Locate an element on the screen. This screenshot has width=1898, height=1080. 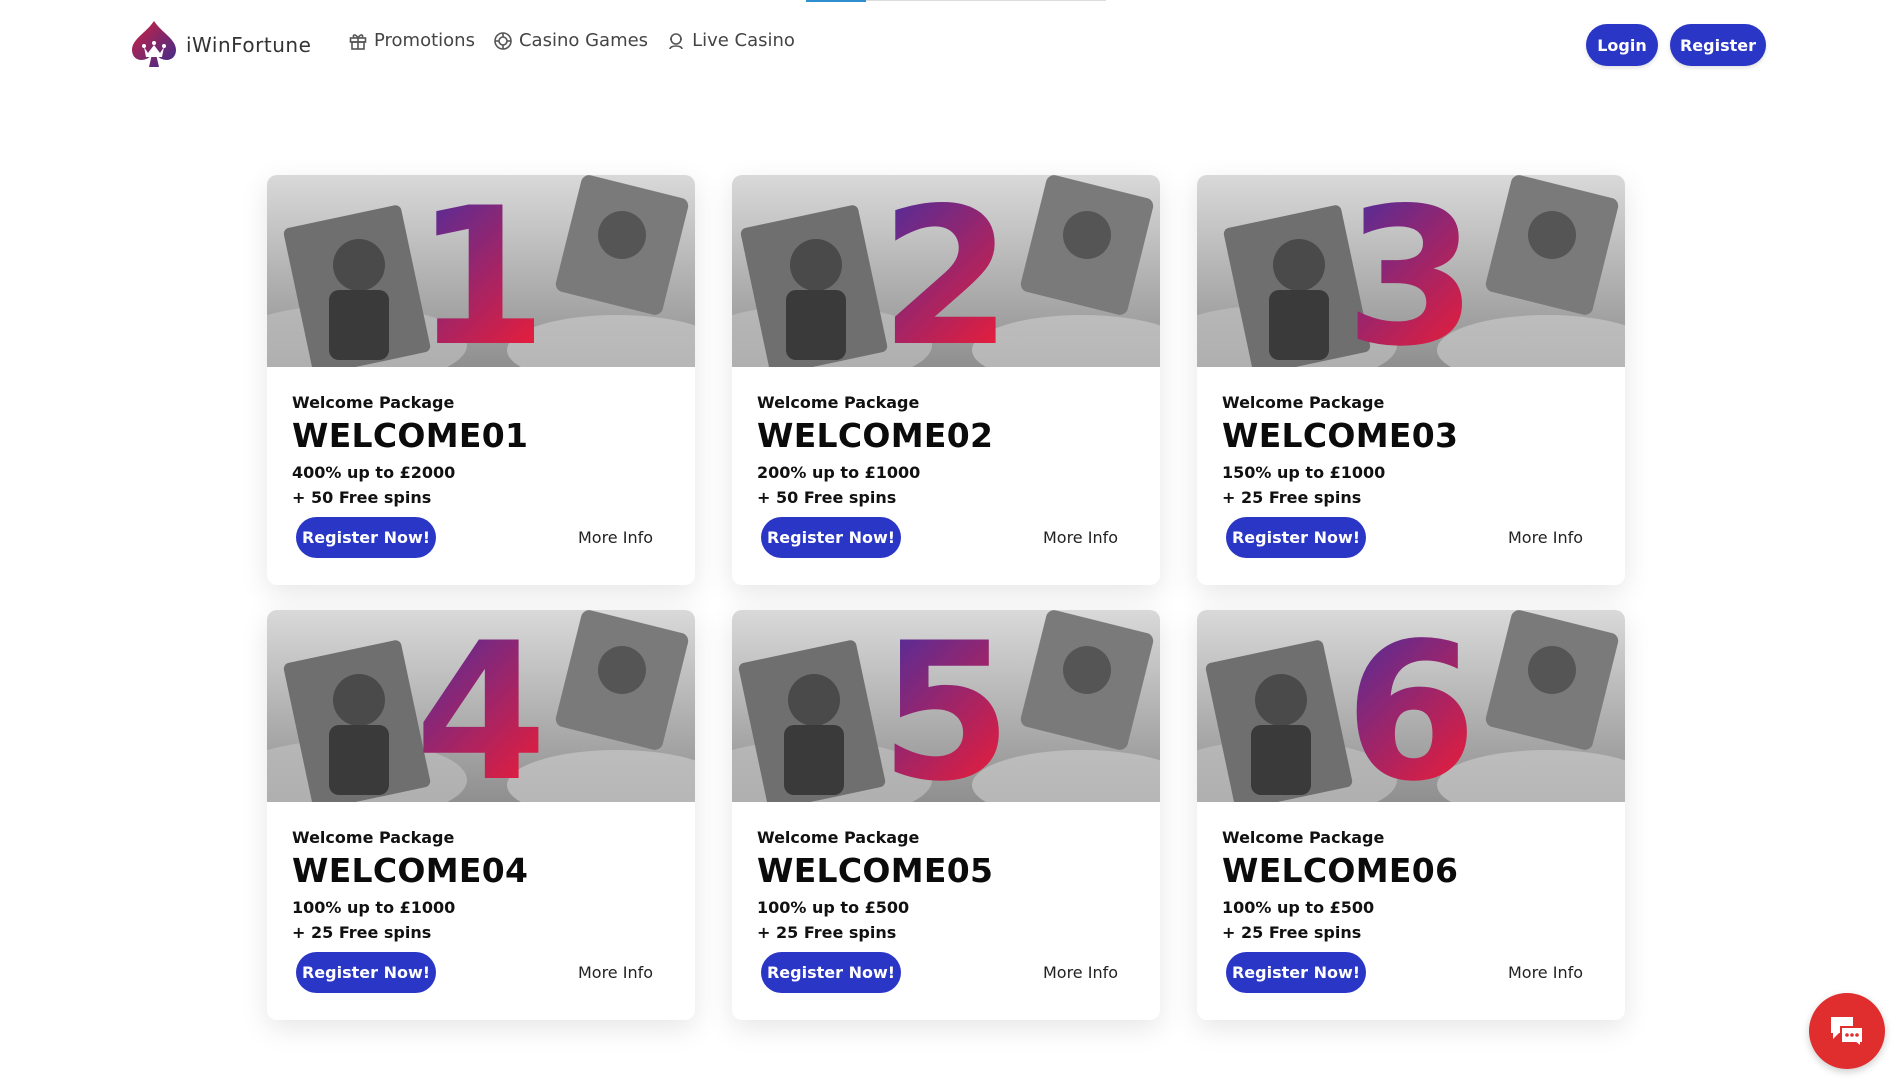
promo-banner: 4 is located at coordinates (481, 706).